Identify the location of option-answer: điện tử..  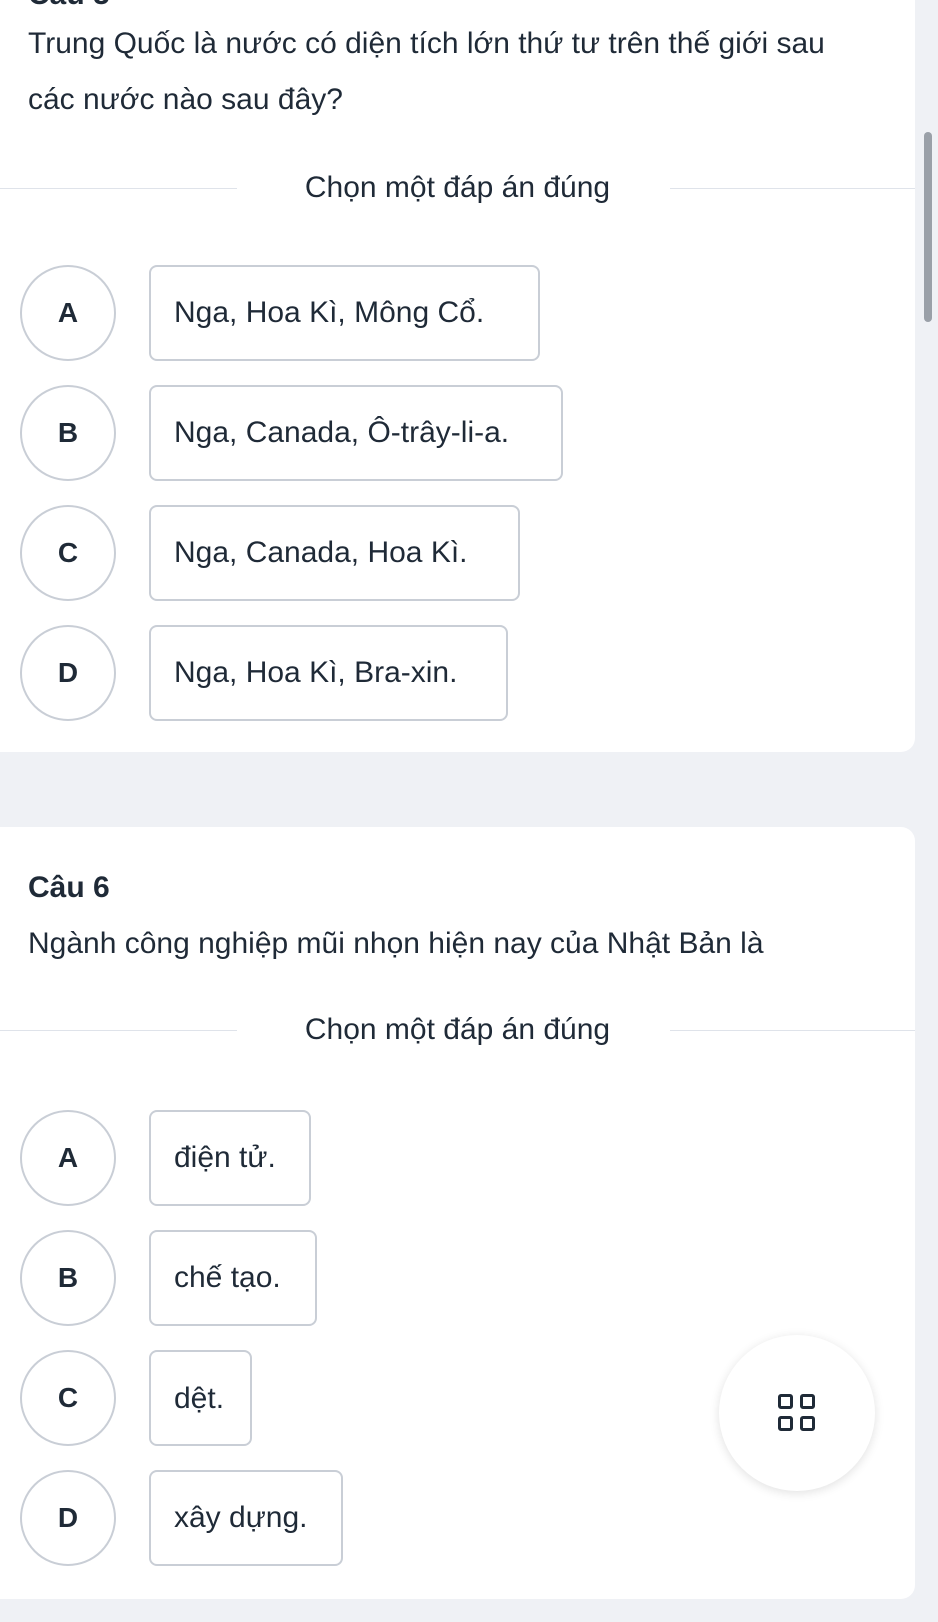
(230, 1158).